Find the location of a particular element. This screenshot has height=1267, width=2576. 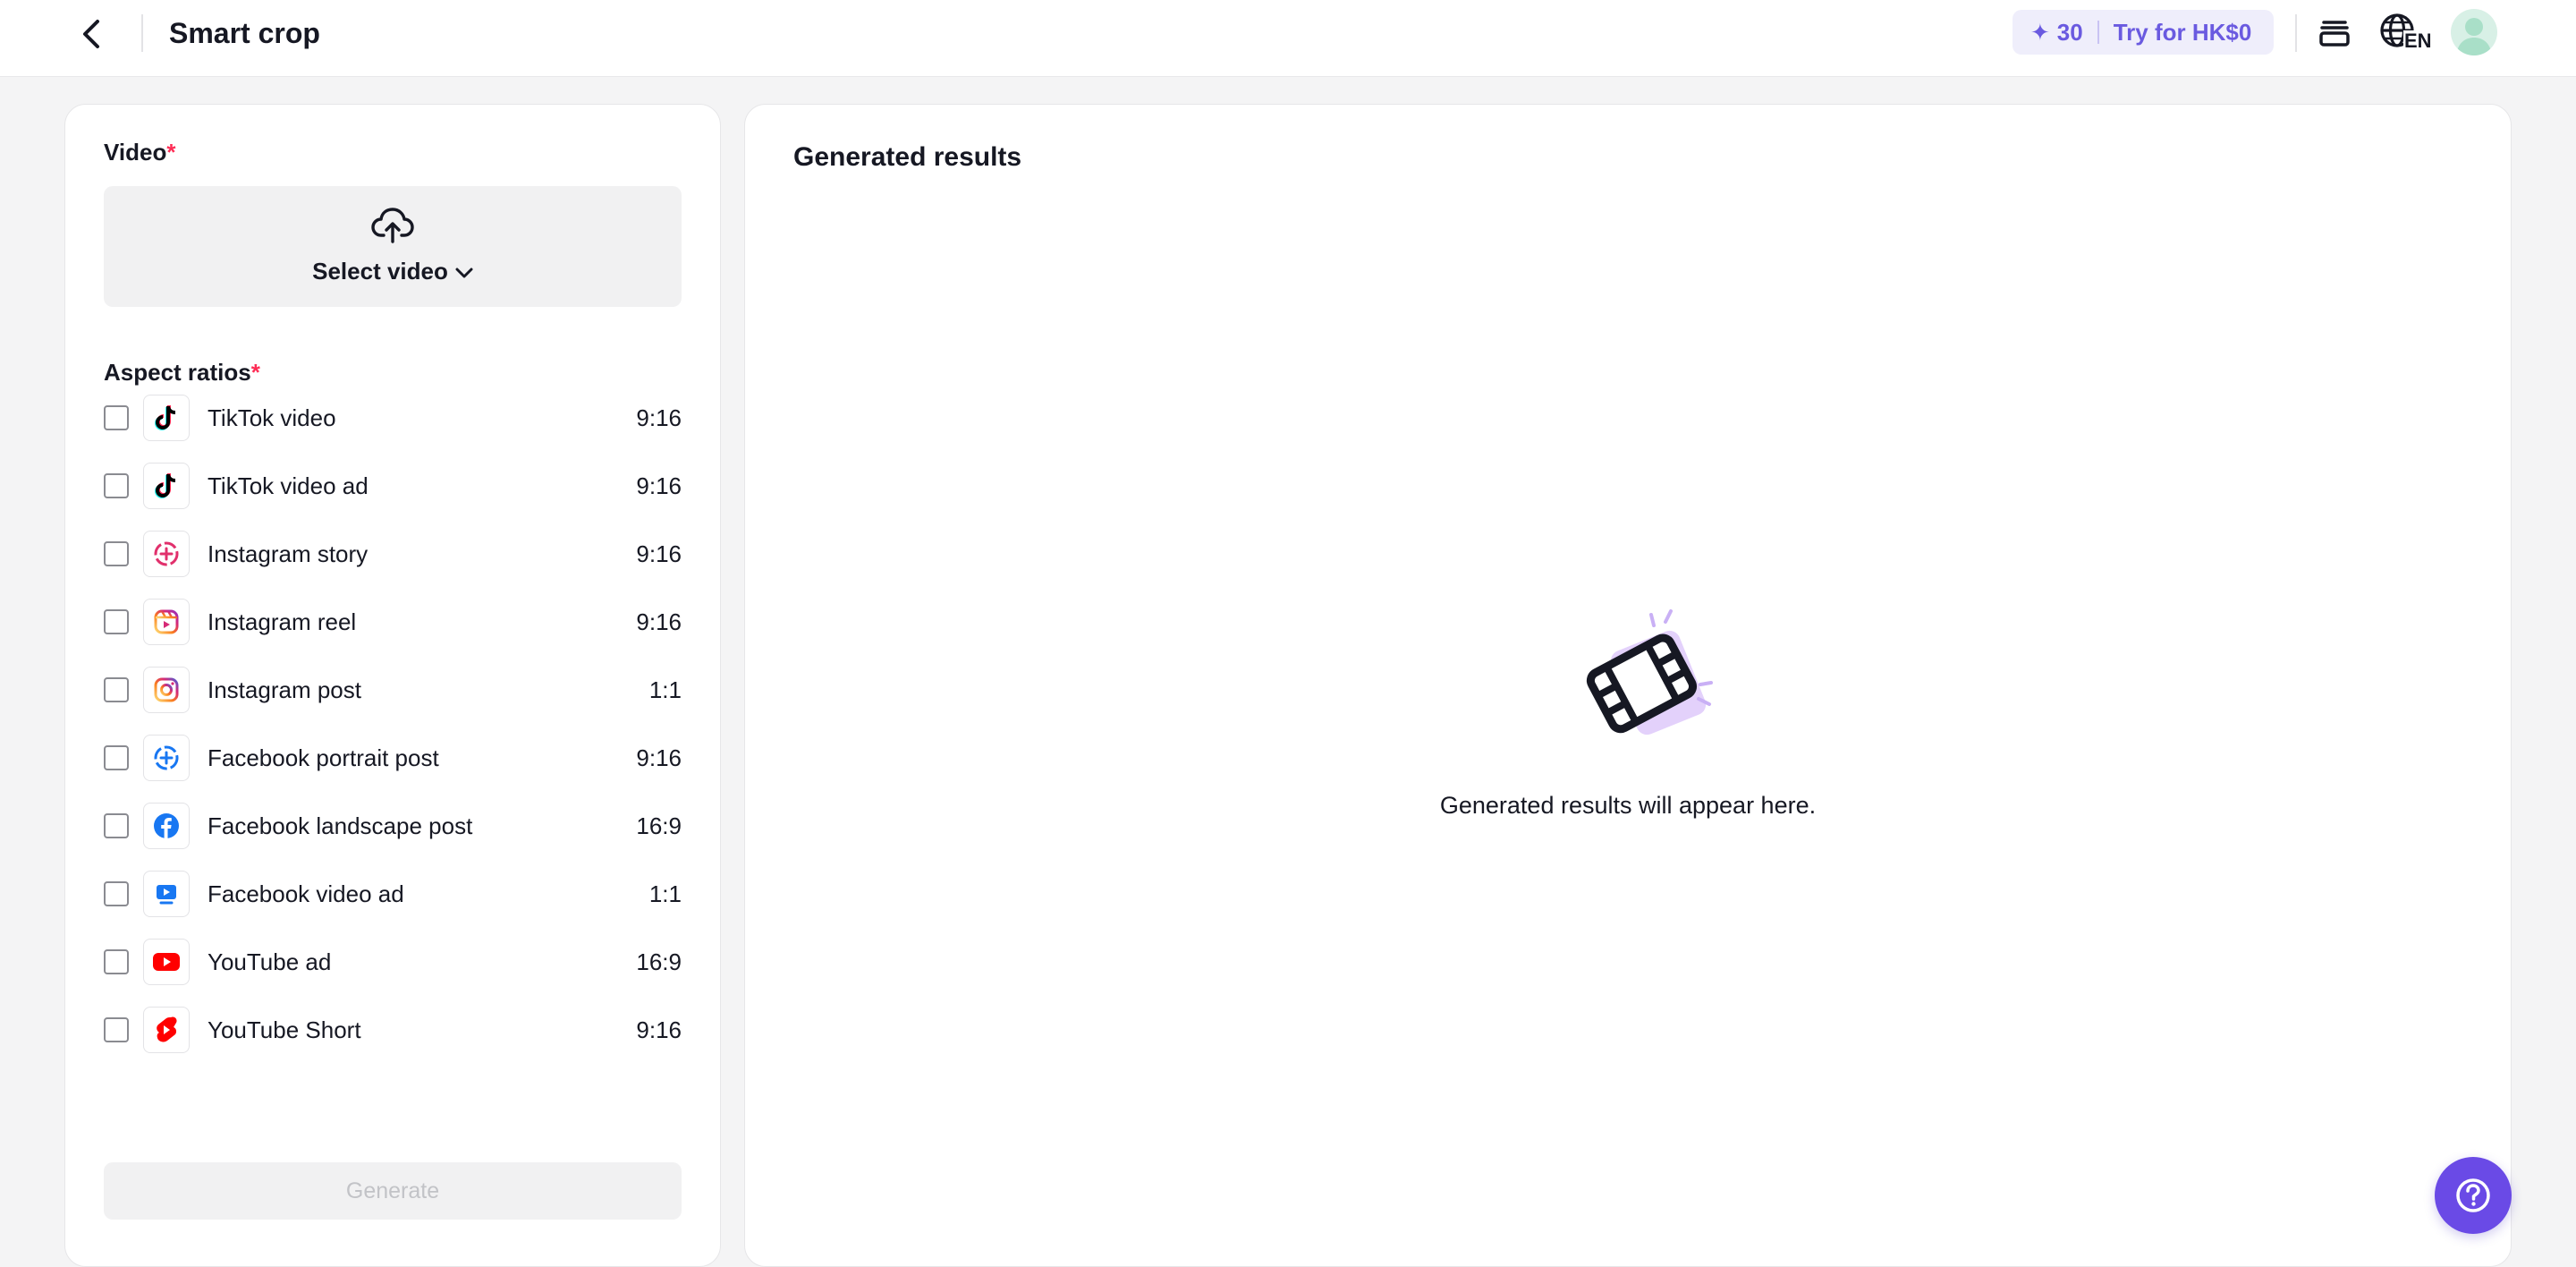

try-free-link: Try for HK$0 is located at coordinates (2183, 33).